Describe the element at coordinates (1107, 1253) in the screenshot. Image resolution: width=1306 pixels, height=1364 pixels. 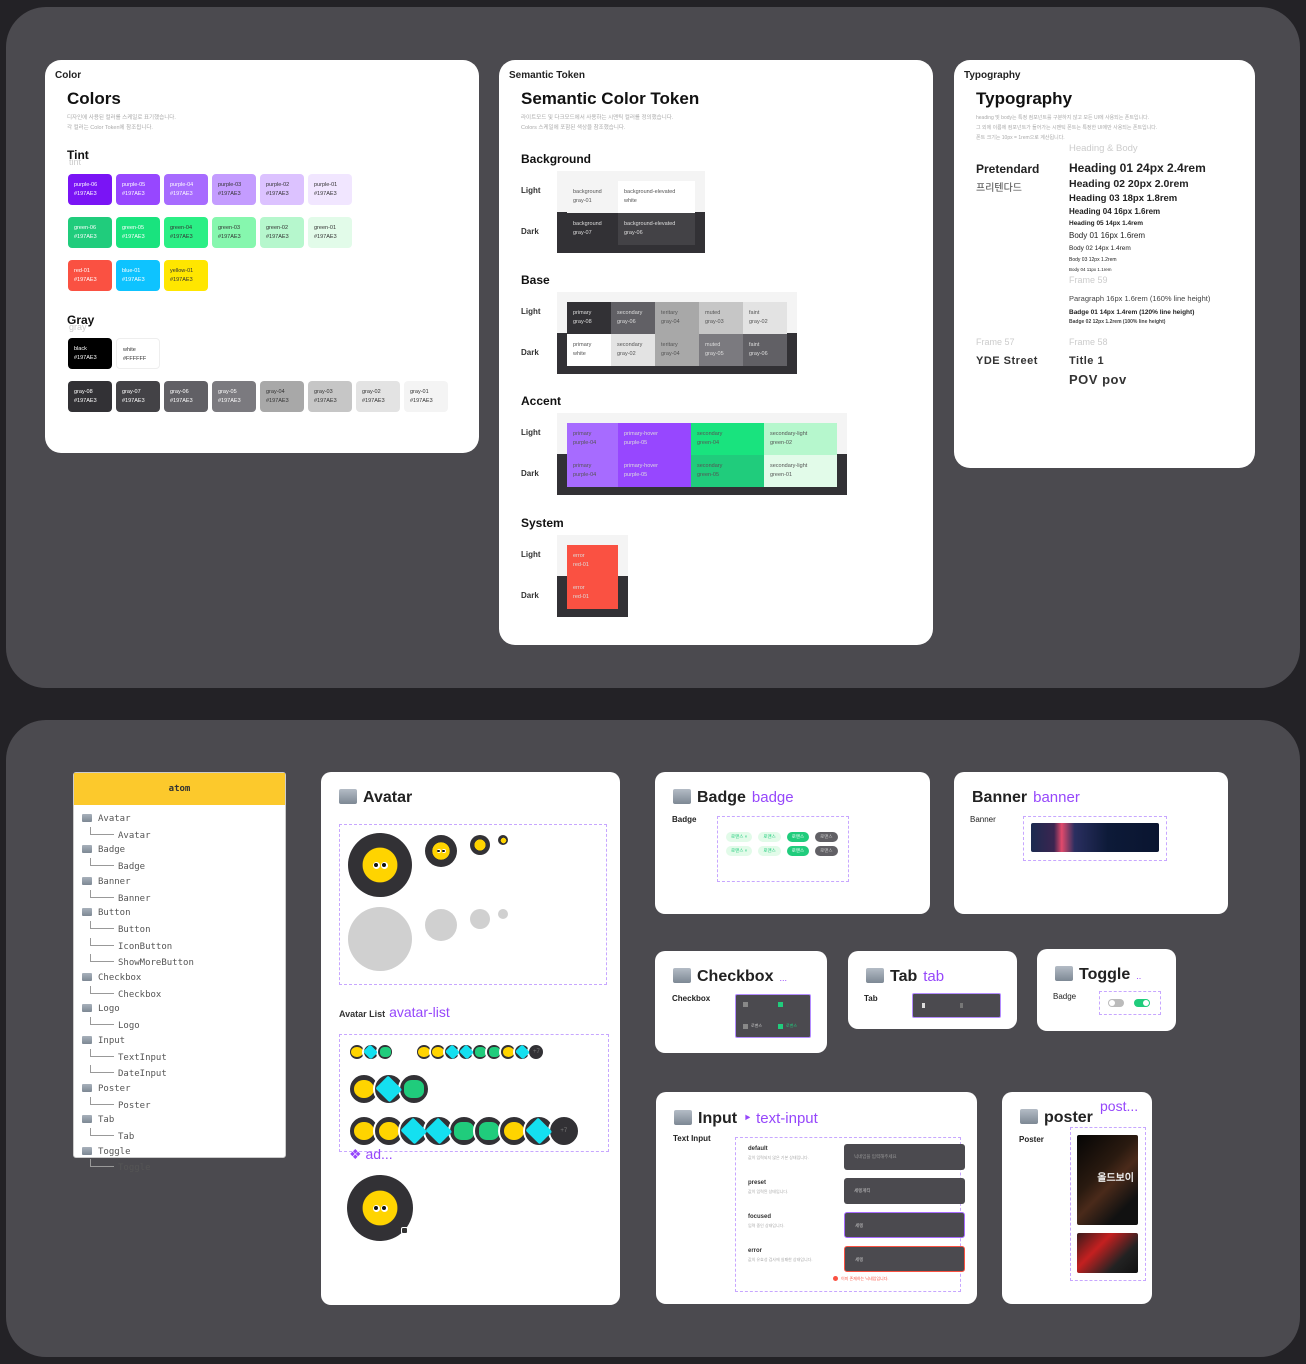
I see `poster-image-small` at that location.